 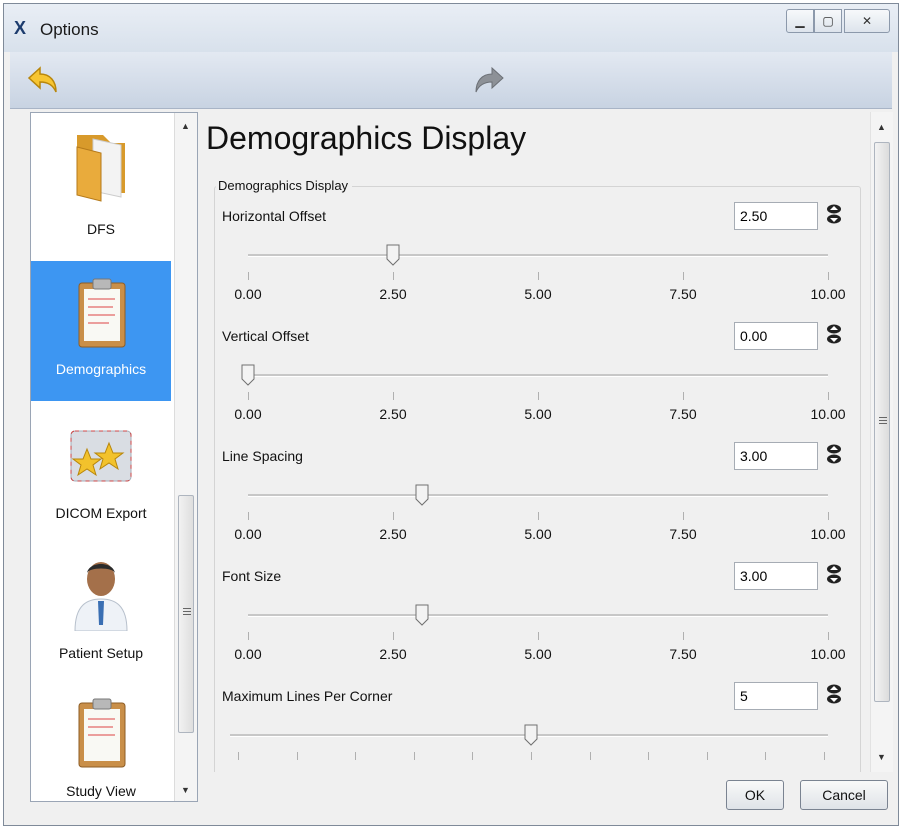 I want to click on nav-item-demographics: Demographics, so click(x=101, y=331).